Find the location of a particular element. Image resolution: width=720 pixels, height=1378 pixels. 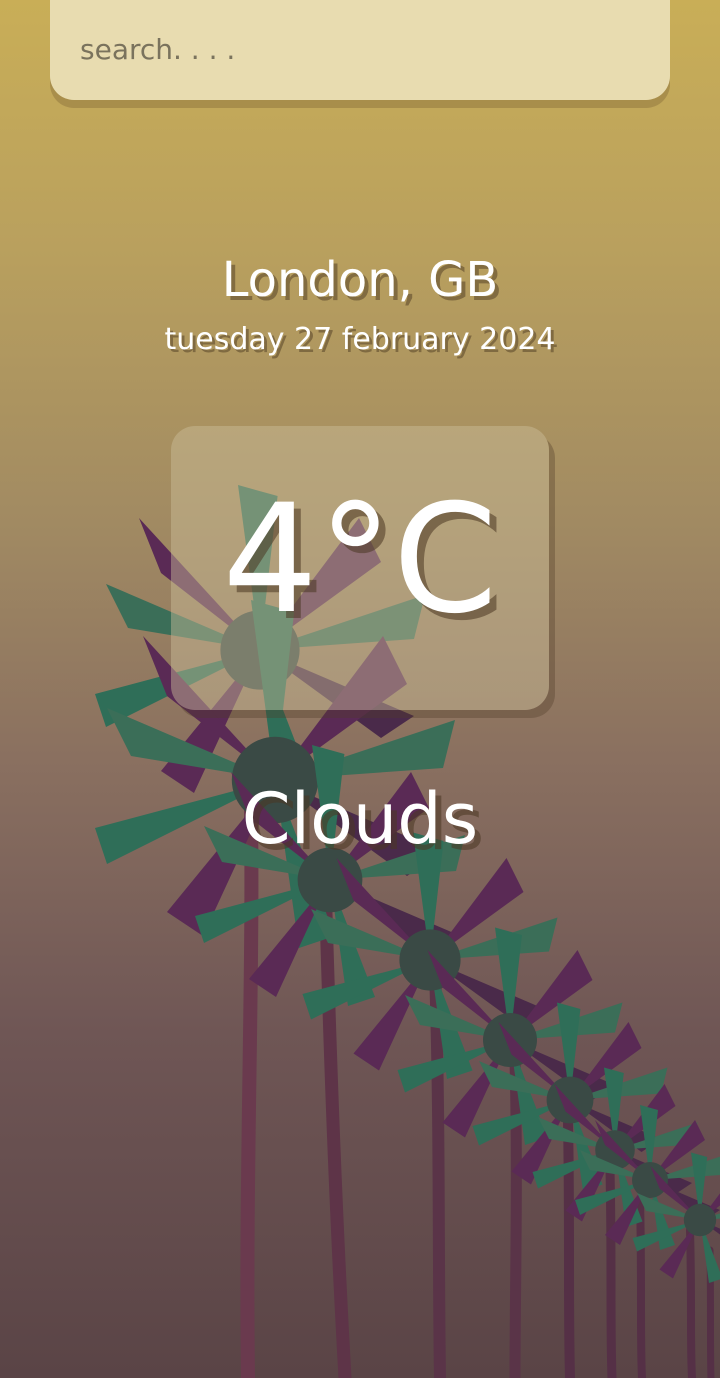

search-input is located at coordinates (360, 49).